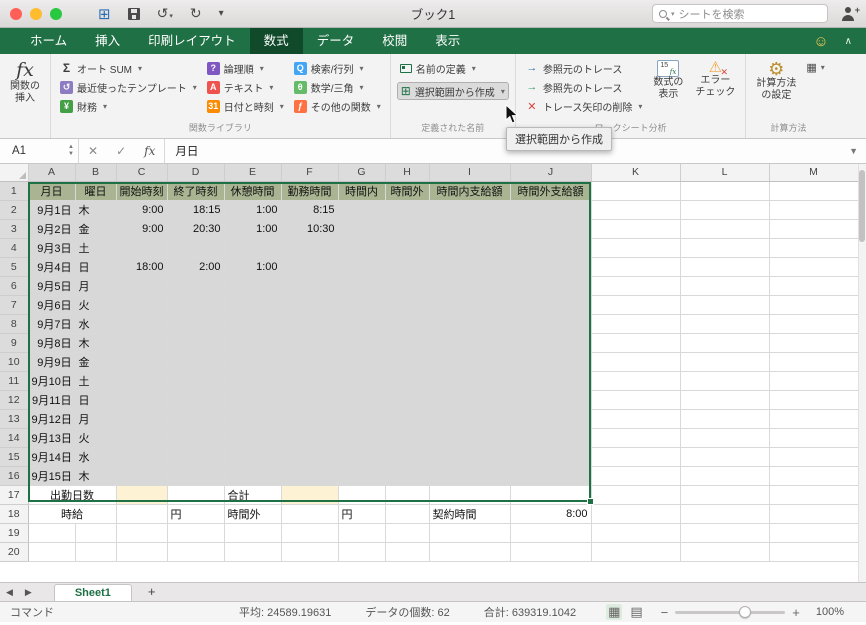 The height and width of the screenshot is (625, 866). I want to click on cell-E16, so click(253, 476).